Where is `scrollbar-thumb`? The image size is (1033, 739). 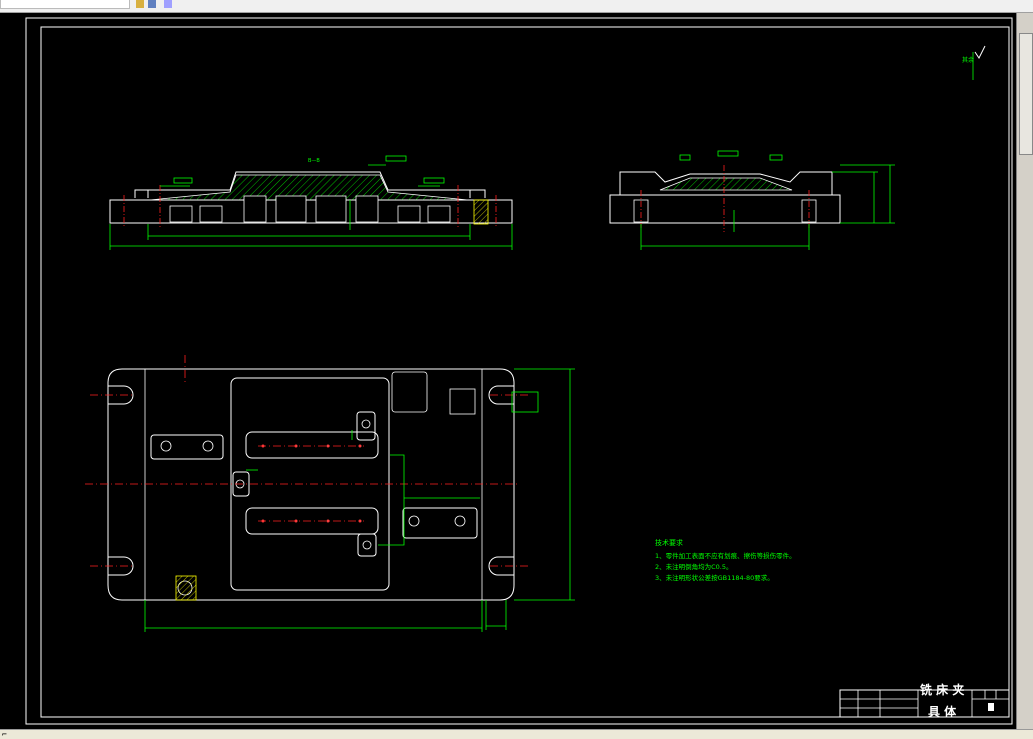 scrollbar-thumb is located at coordinates (1026, 94).